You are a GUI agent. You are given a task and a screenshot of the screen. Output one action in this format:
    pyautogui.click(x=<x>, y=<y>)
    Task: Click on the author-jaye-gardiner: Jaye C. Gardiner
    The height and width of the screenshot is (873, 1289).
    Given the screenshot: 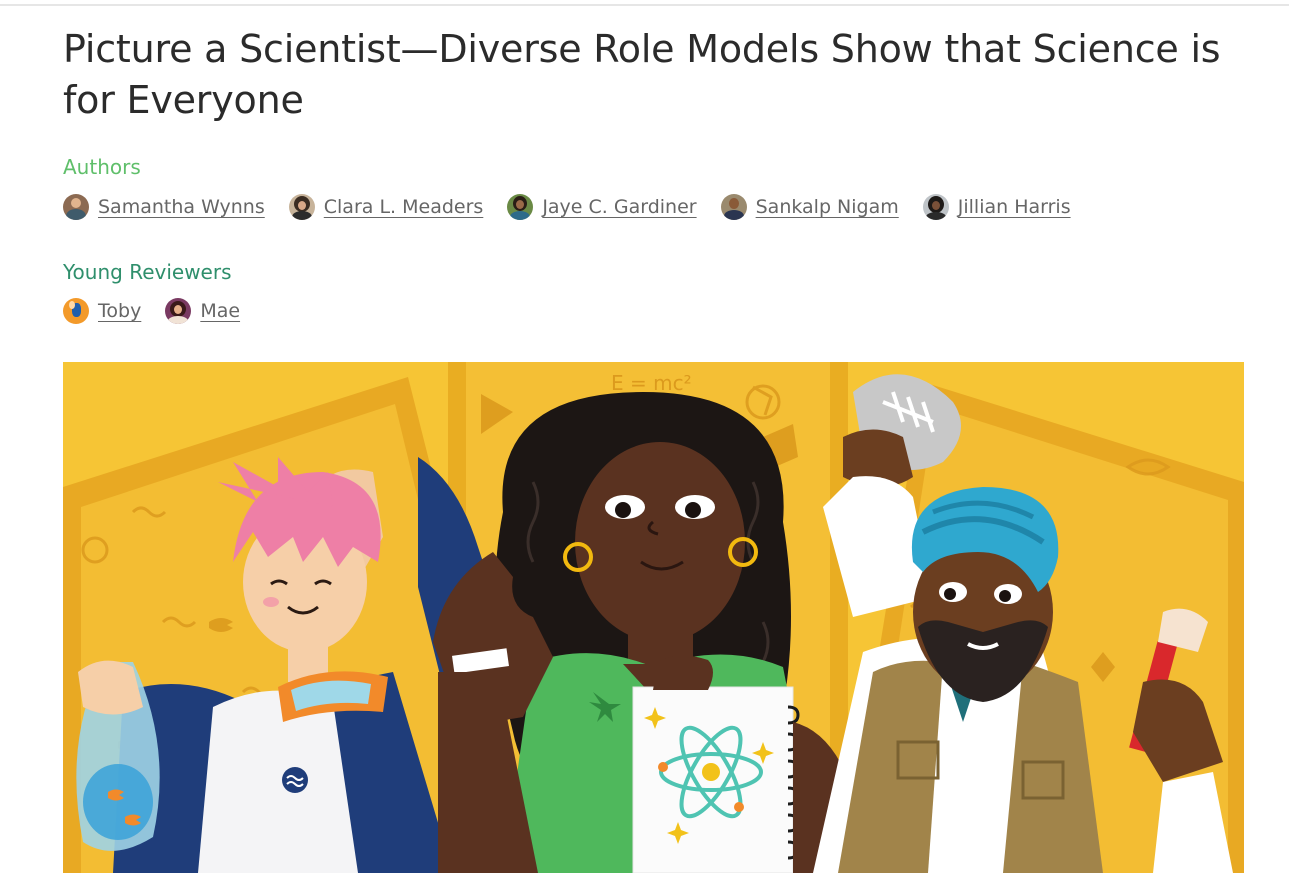 What is the action you would take?
    pyautogui.click(x=602, y=207)
    